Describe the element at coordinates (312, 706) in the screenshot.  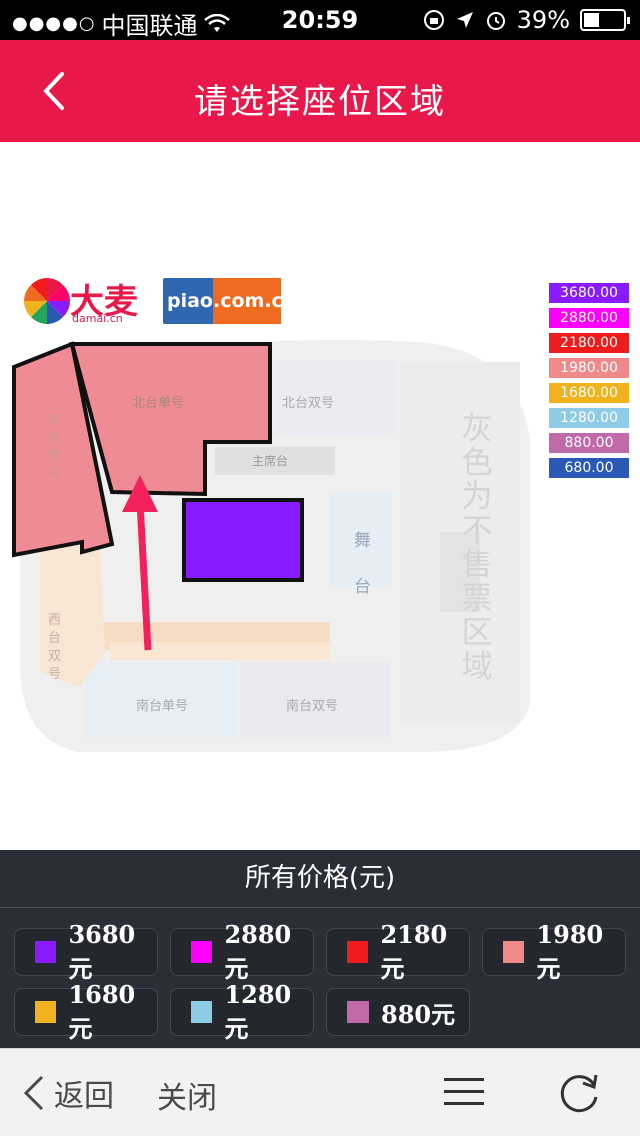
I see `label-south-double: 南台双号` at that location.